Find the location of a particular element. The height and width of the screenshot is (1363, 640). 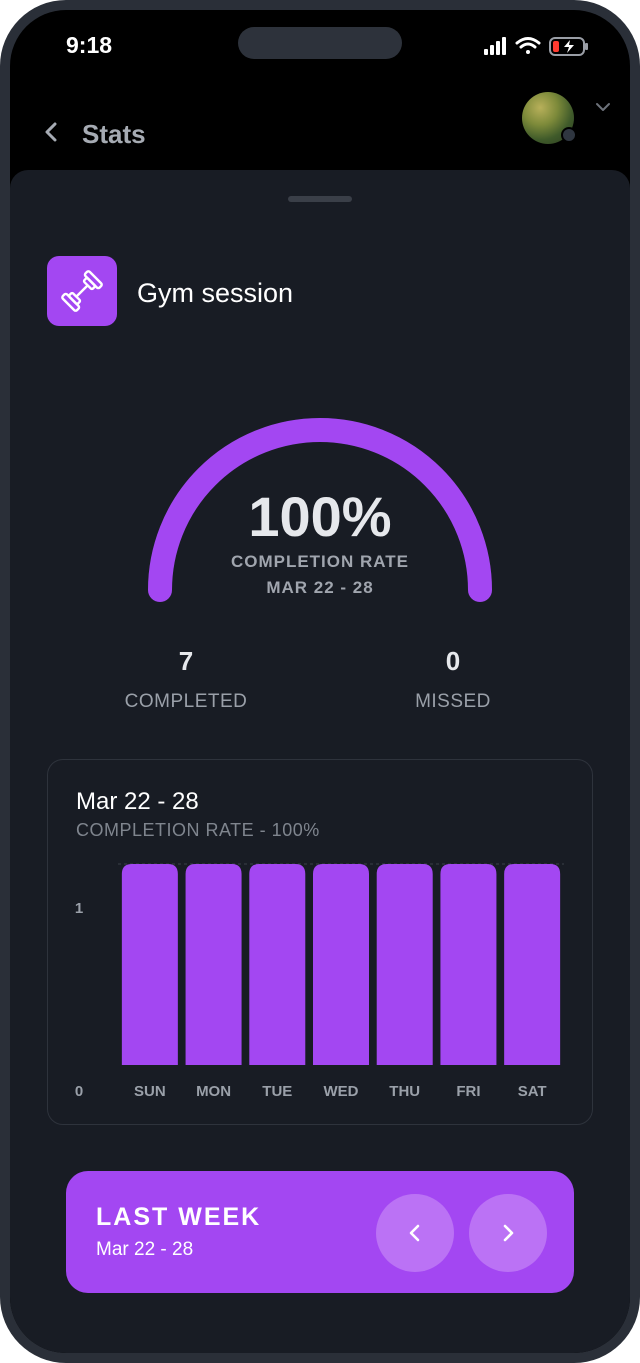

habit-icon-tile is located at coordinates (82, 291).